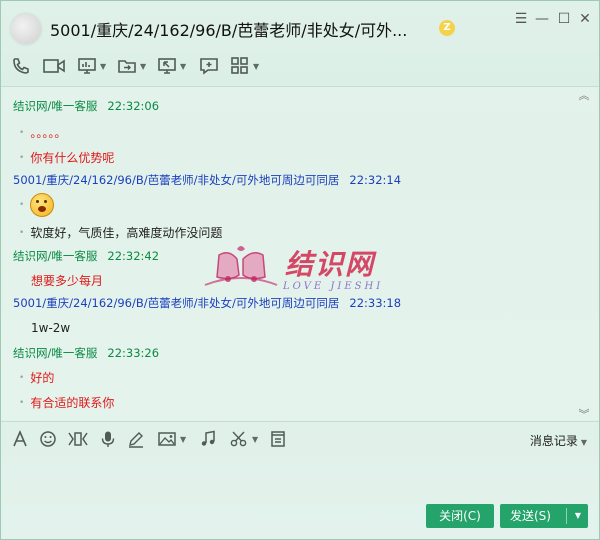 This screenshot has width=600, height=540. Describe the element at coordinates (54, 66) in the screenshot. I see `video-call-icon` at that location.